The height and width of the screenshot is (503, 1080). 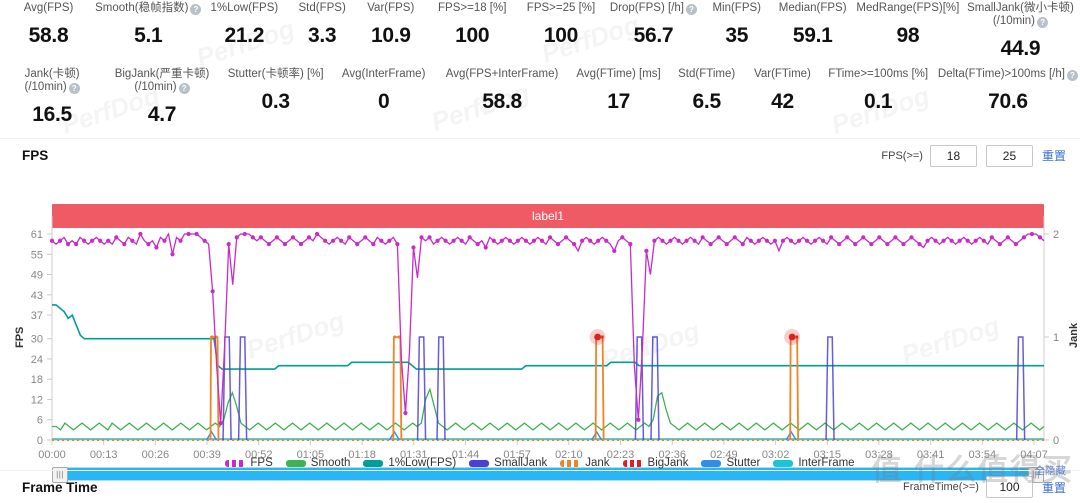 I want to click on legend-item-interframe: InterFrame, so click(x=814, y=463).